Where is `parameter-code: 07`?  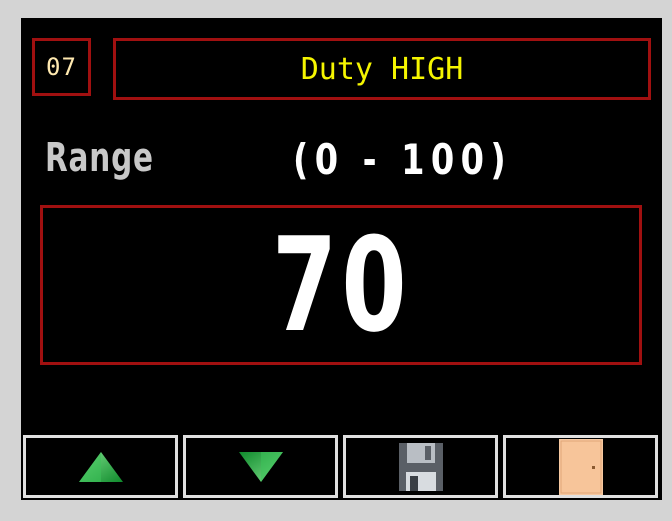
parameter-code: 07 is located at coordinates (61, 67).